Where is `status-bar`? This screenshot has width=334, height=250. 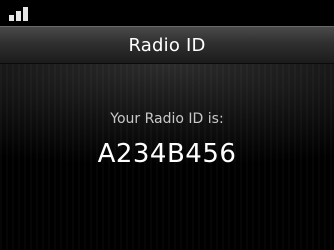
status-bar is located at coordinates (167, 13).